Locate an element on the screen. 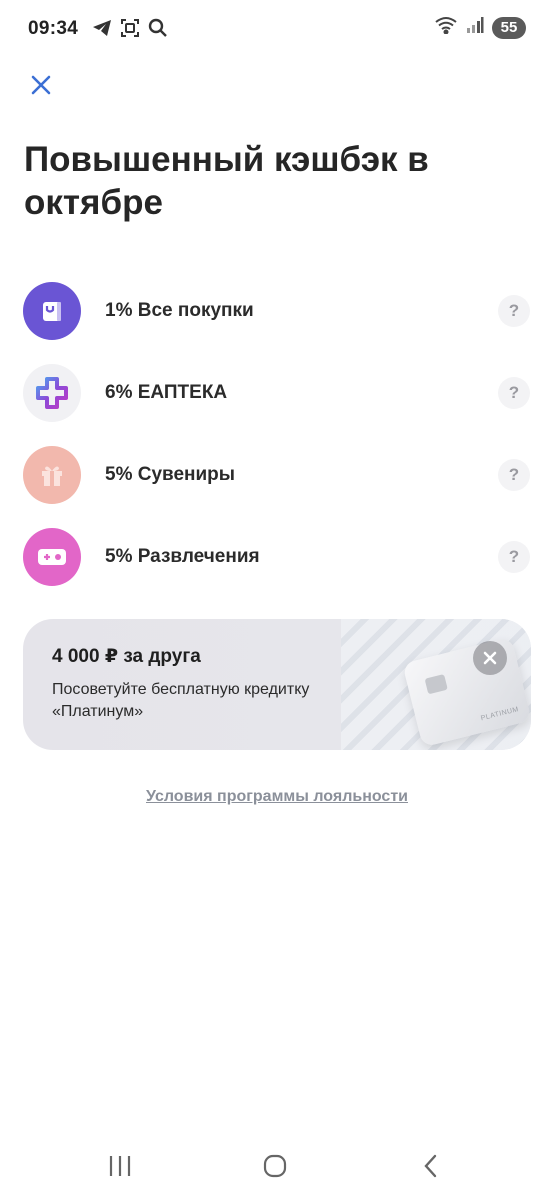  back-icon is located at coordinates (430, 1166).